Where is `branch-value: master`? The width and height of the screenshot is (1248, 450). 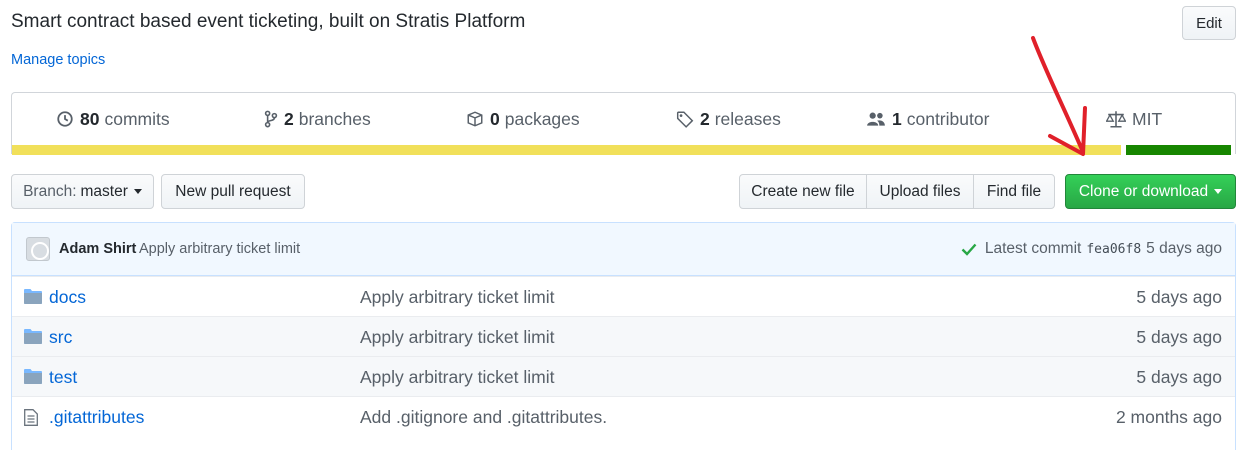 branch-value: master is located at coordinates (104, 191).